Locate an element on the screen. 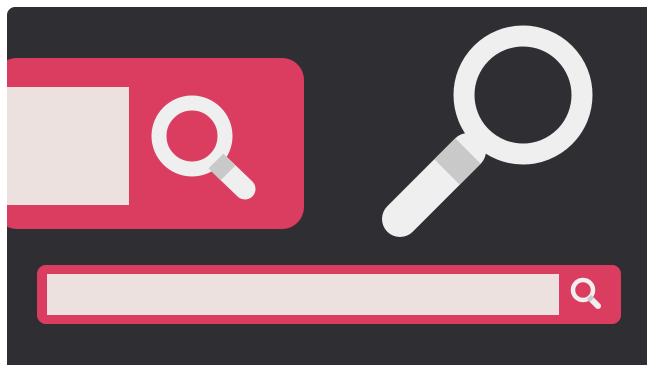  small-search-bar is located at coordinates (329, 294).